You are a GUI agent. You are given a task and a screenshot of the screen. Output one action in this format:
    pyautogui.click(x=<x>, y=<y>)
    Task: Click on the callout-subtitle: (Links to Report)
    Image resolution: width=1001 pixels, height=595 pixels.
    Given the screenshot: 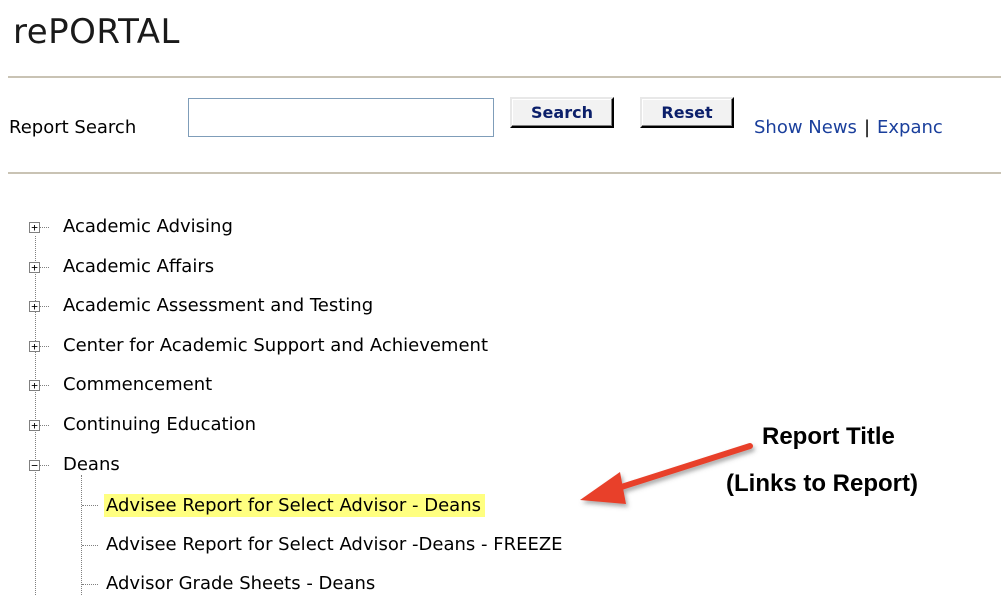 What is the action you would take?
    pyautogui.click(x=822, y=483)
    